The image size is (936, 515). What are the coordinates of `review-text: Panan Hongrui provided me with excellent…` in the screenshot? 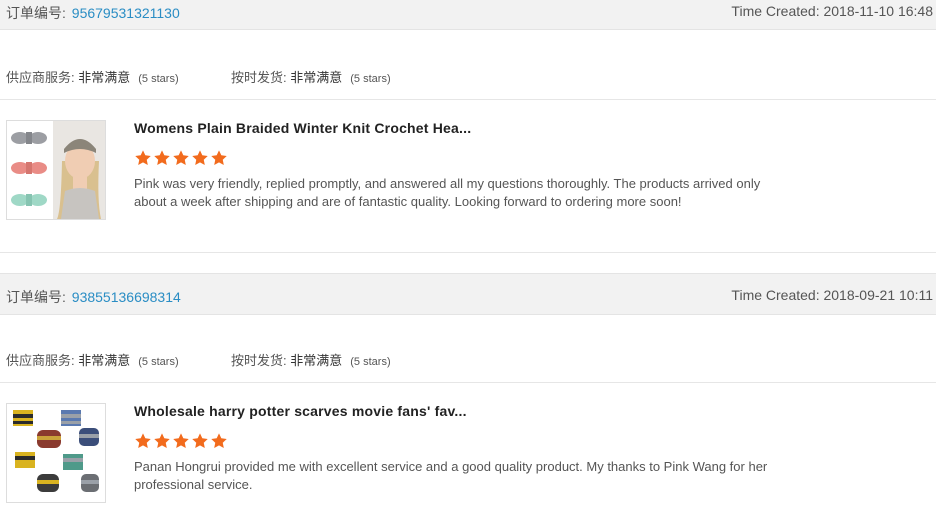 It's located at (451, 475).